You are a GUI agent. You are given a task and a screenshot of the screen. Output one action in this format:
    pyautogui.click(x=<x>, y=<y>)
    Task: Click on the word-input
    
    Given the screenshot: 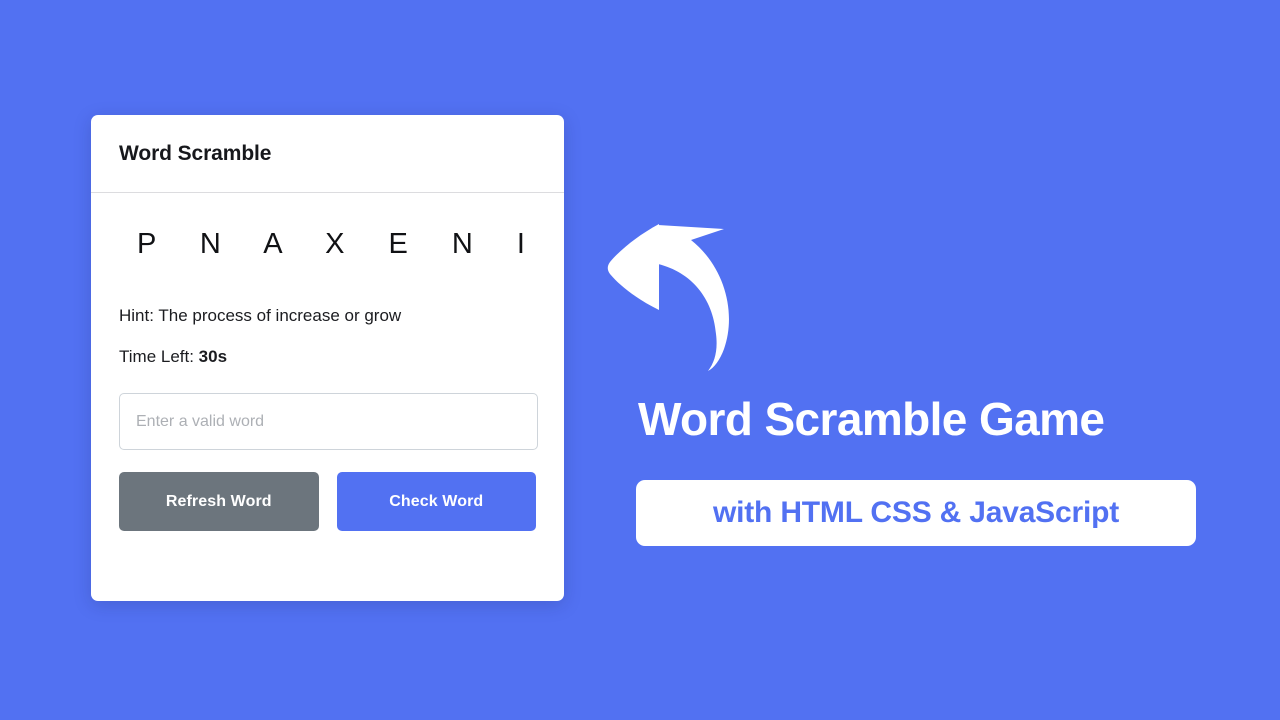 What is the action you would take?
    pyautogui.click(x=328, y=422)
    